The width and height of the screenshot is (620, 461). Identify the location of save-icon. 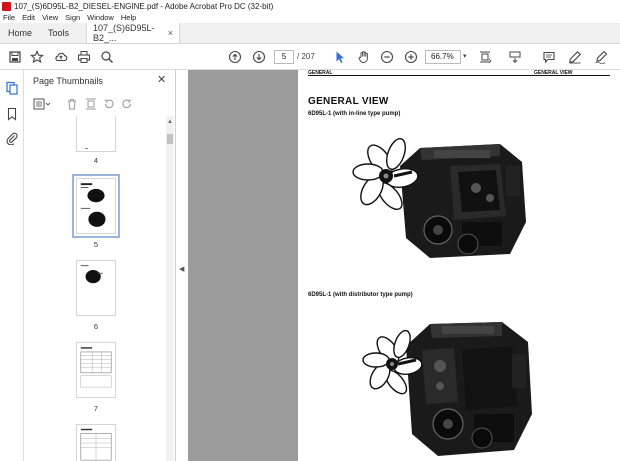
(15, 57).